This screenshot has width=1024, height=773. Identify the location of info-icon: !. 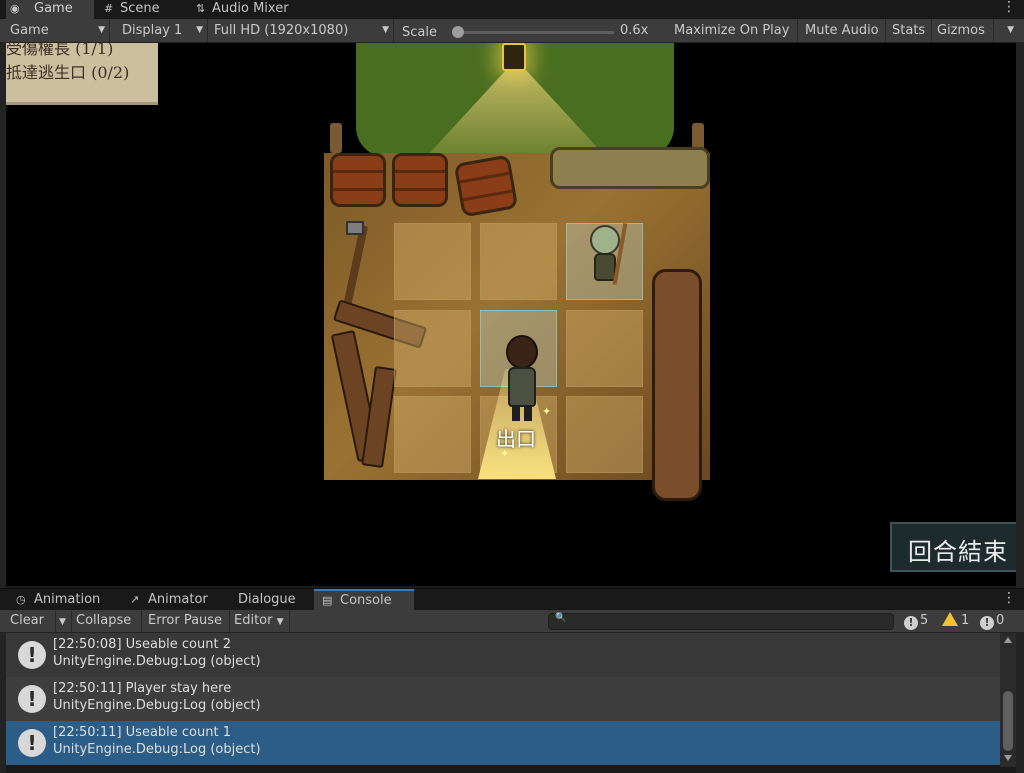
(911, 623).